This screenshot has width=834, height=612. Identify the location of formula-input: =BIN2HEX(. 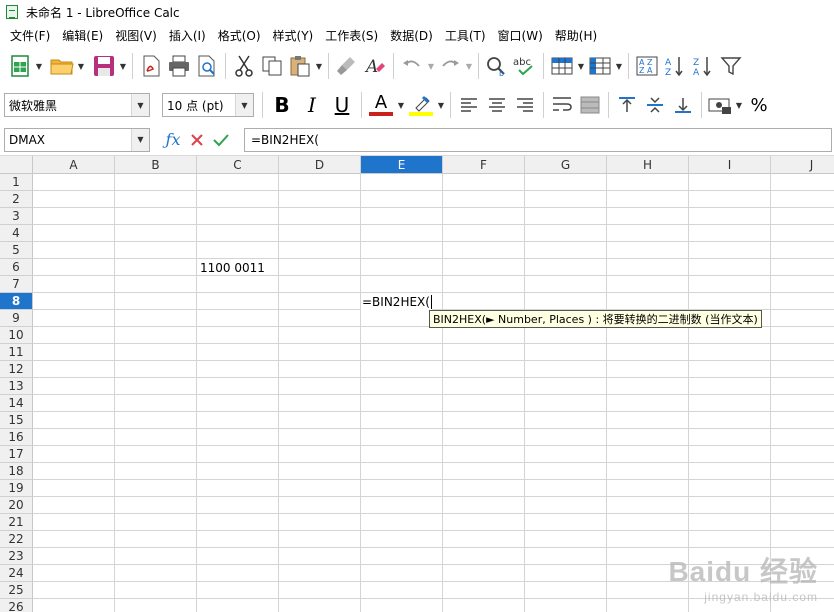
(538, 139).